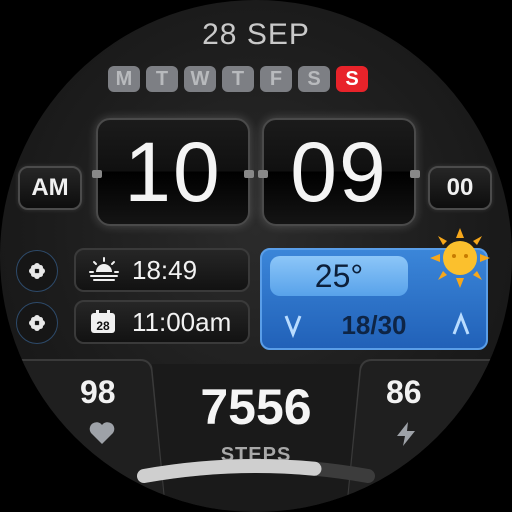 Image resolution: width=512 pixels, height=512 pixels. Describe the element at coordinates (276, 79) in the screenshot. I see `weekday-chip: F` at that location.